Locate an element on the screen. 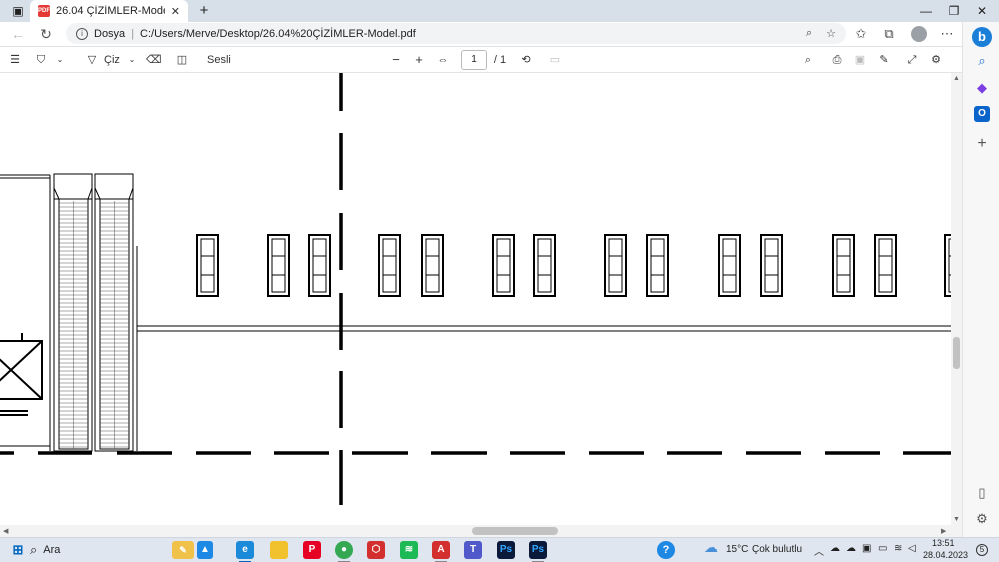  close-window-button: ✕ is located at coordinates (982, 11).